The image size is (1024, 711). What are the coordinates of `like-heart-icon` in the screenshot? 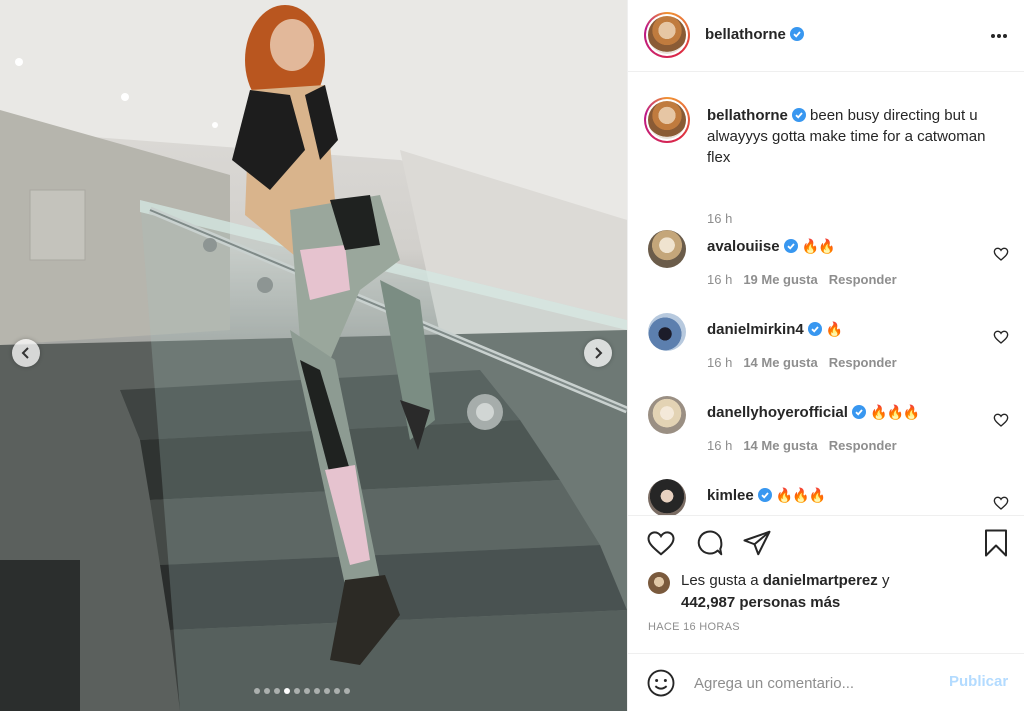 It's located at (661, 543).